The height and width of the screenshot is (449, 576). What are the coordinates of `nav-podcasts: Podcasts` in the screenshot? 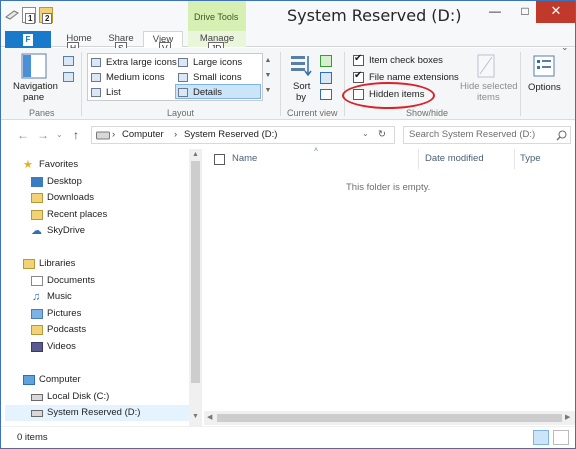 It's located at (95, 330).